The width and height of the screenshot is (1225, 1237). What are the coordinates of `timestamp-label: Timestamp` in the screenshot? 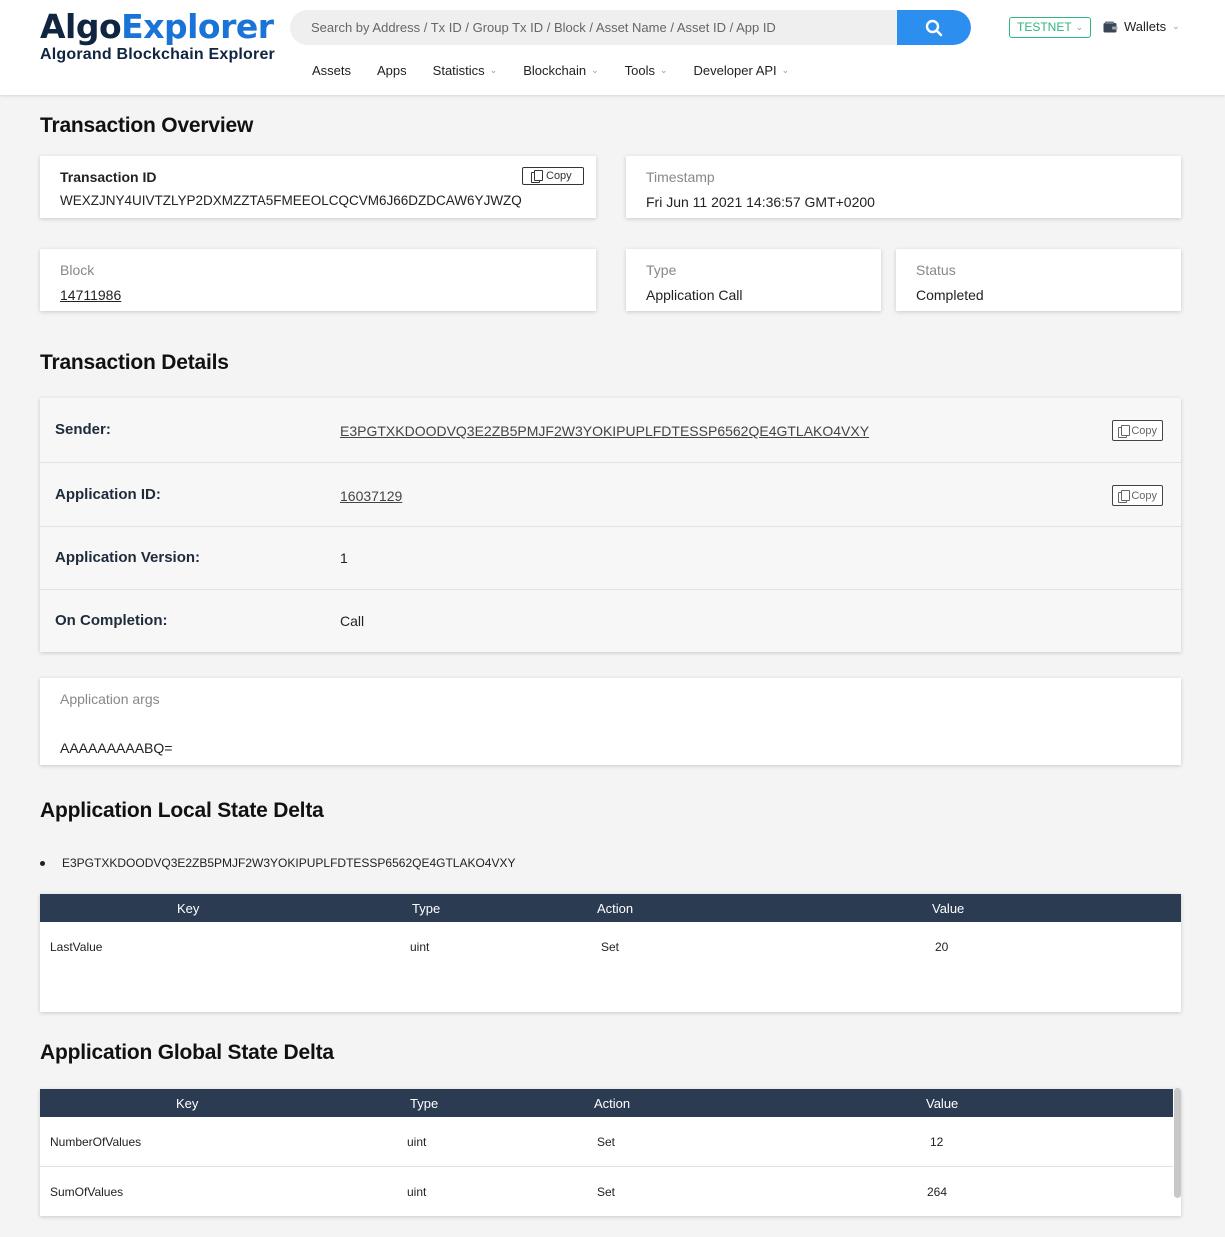 It's located at (680, 177).